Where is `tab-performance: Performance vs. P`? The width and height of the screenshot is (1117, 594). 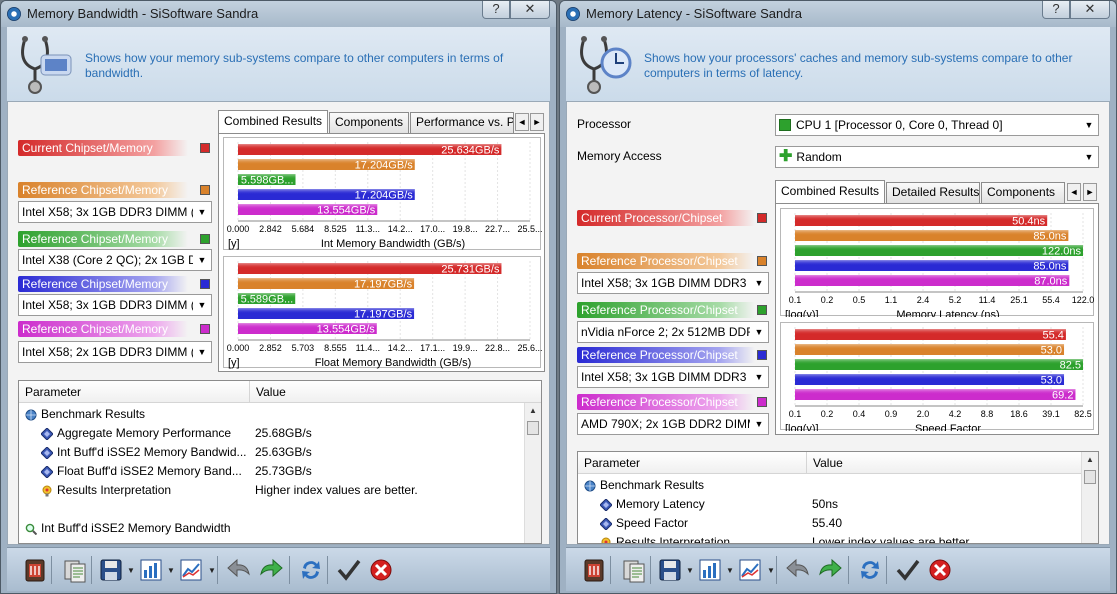
tab-performance: Performance vs. P is located at coordinates (462, 122).